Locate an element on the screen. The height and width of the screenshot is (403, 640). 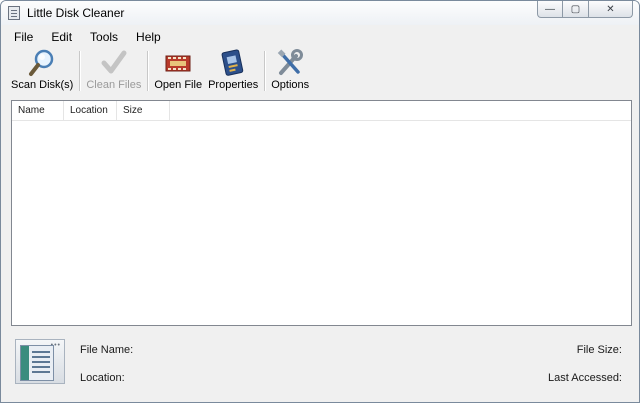
properties-button: Properties is located at coordinates (233, 71).